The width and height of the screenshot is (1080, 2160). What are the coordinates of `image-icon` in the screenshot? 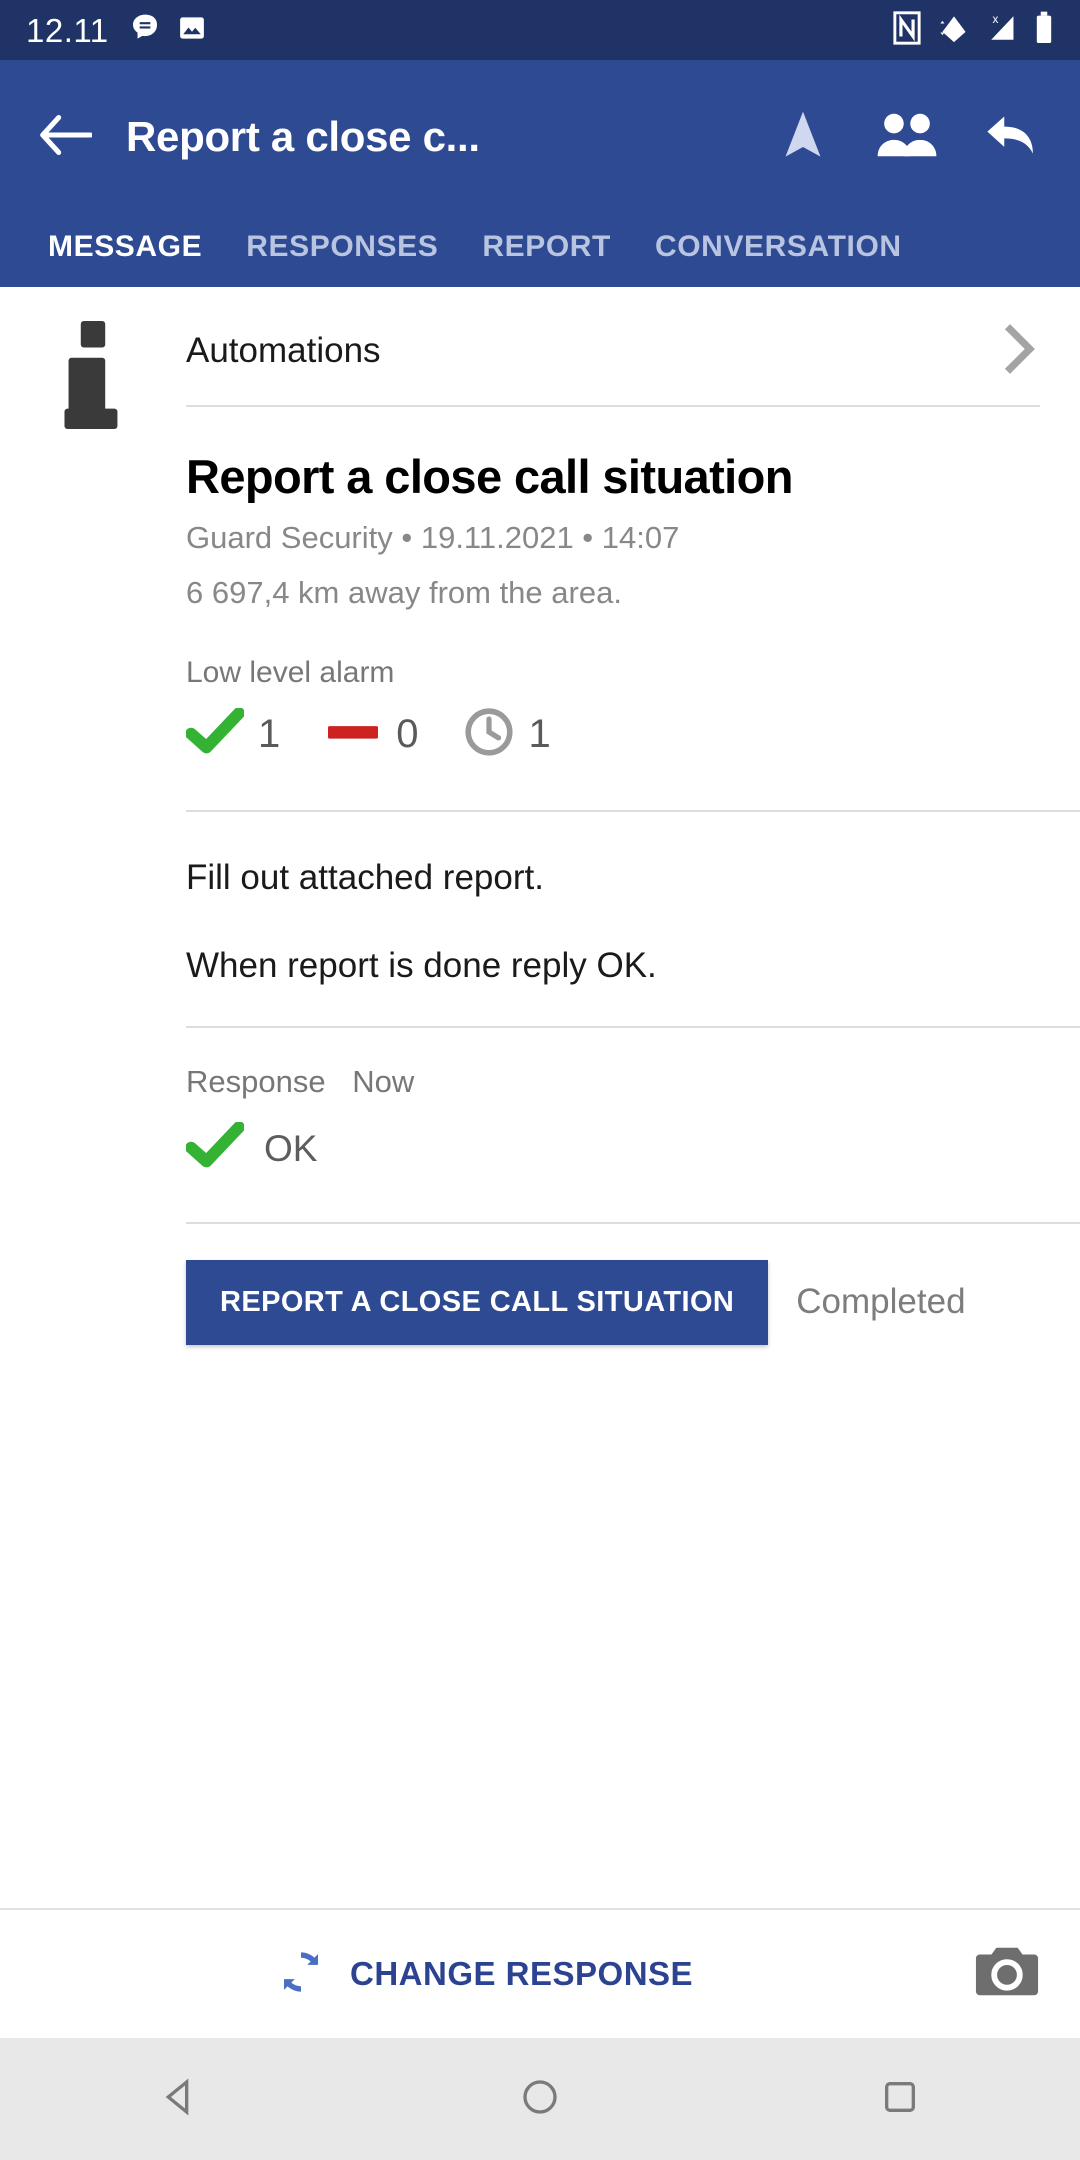 It's located at (192, 30).